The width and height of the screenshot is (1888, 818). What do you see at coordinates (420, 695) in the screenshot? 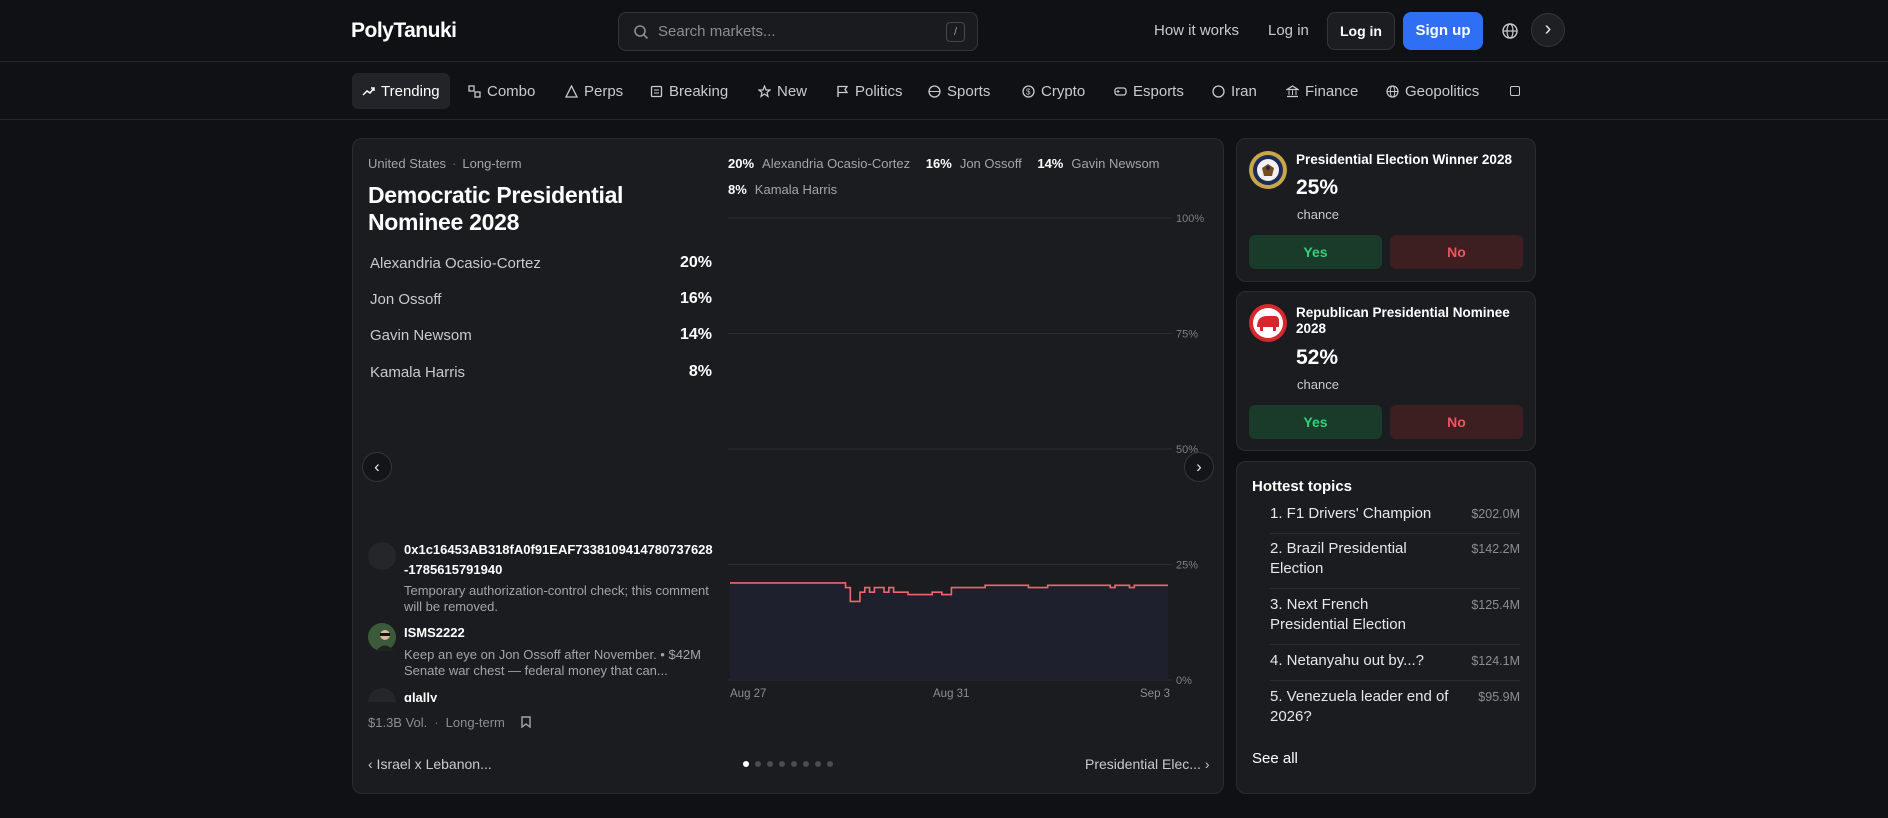
I see `comment-author: glally` at bounding box center [420, 695].